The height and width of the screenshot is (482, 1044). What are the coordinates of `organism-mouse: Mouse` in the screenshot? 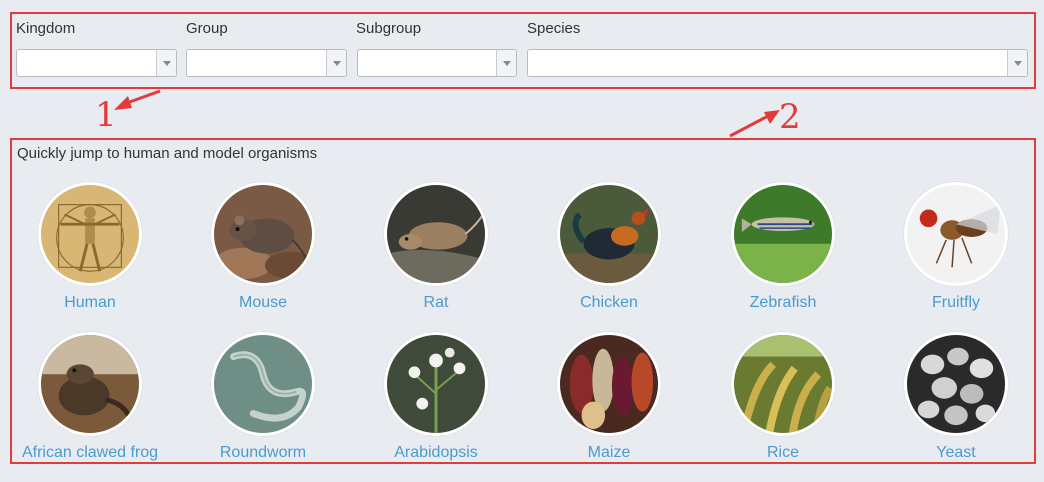 It's located at (263, 247).